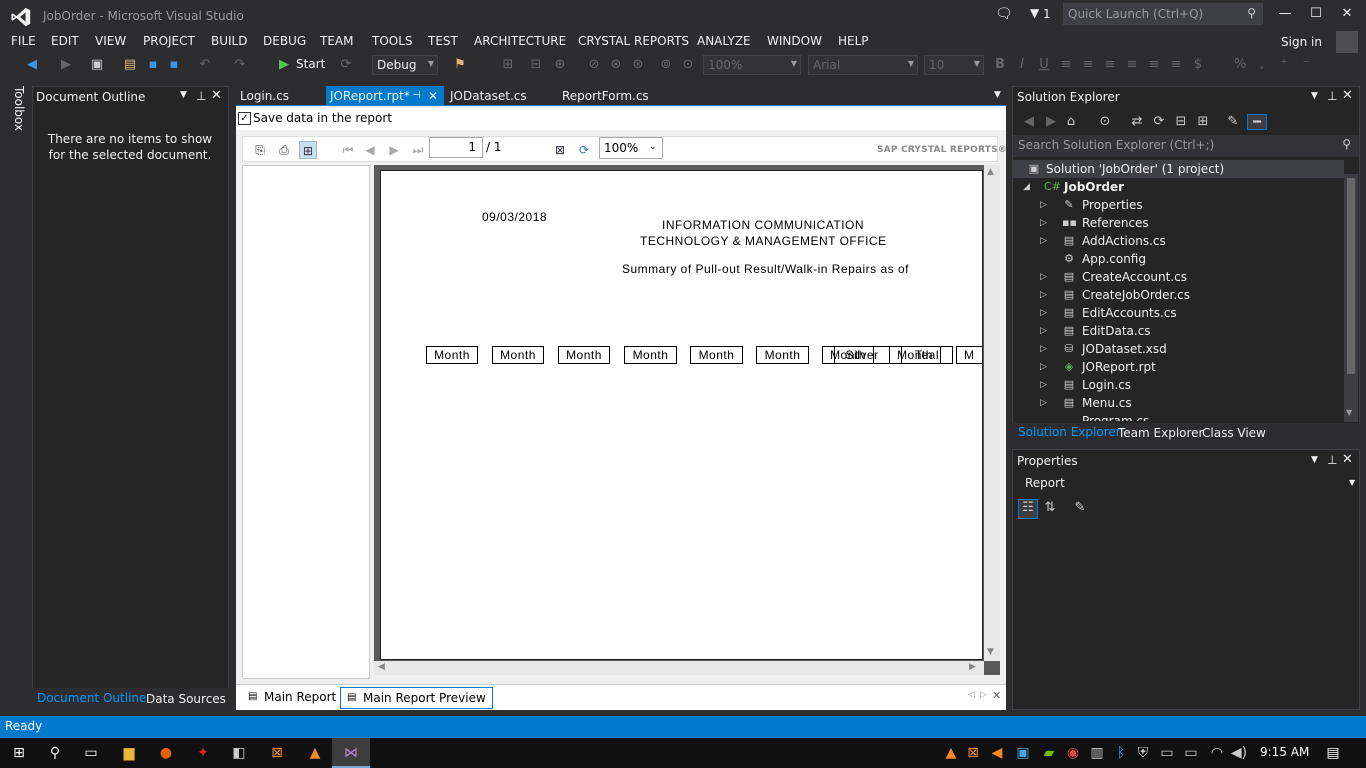  What do you see at coordinates (1094, 187) in the screenshot?
I see `project-node: JobOrder` at bounding box center [1094, 187].